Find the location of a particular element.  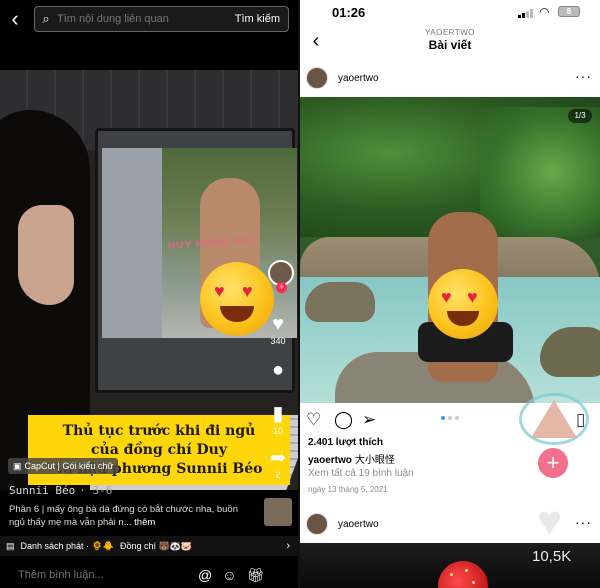

sound-thumbnail is located at coordinates (278, 512).